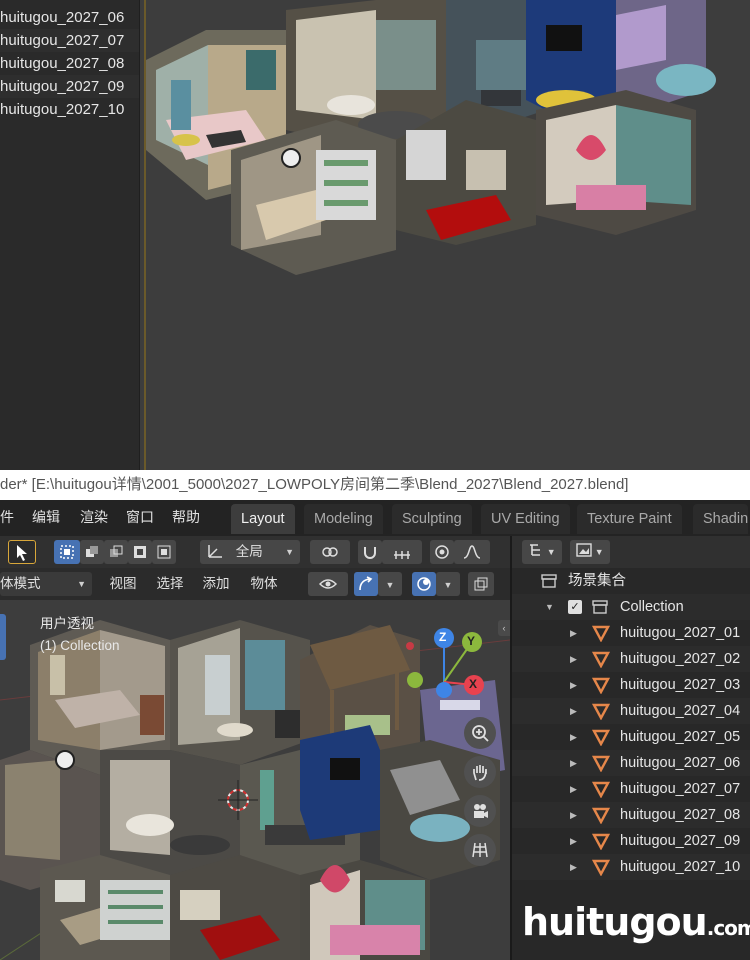 This screenshot has width=750, height=960. What do you see at coordinates (481, 584) in the screenshot?
I see `xray-toggle-button` at bounding box center [481, 584].